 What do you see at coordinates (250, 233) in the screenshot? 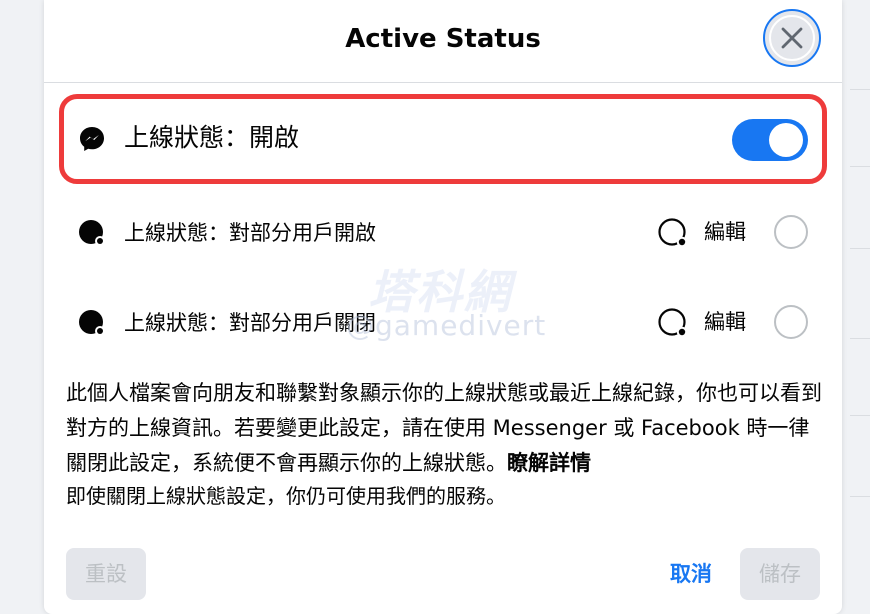
I see `option-label: 上線狀態：對部分用戶開啟` at bounding box center [250, 233].